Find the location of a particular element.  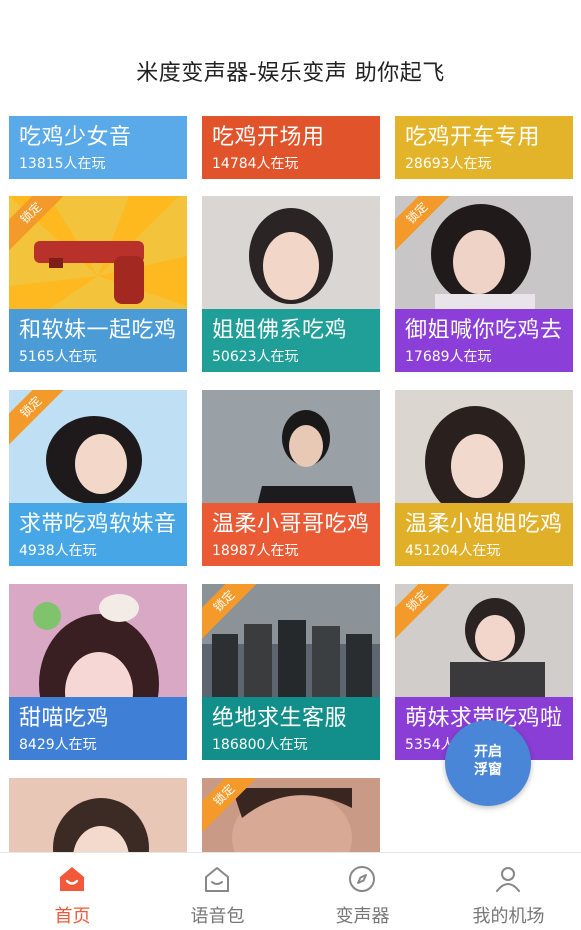

tab-label: 首页 is located at coordinates (72, 916).